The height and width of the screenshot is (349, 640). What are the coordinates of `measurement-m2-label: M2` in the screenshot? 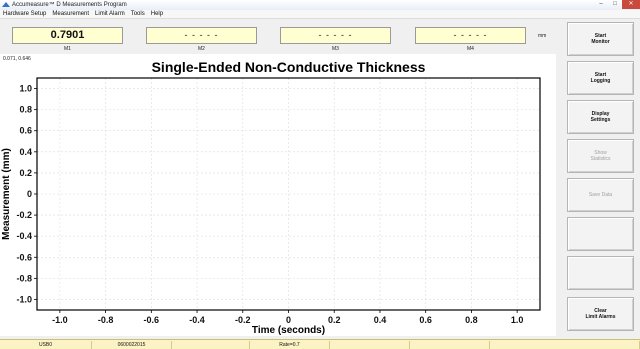 It's located at (201, 49).